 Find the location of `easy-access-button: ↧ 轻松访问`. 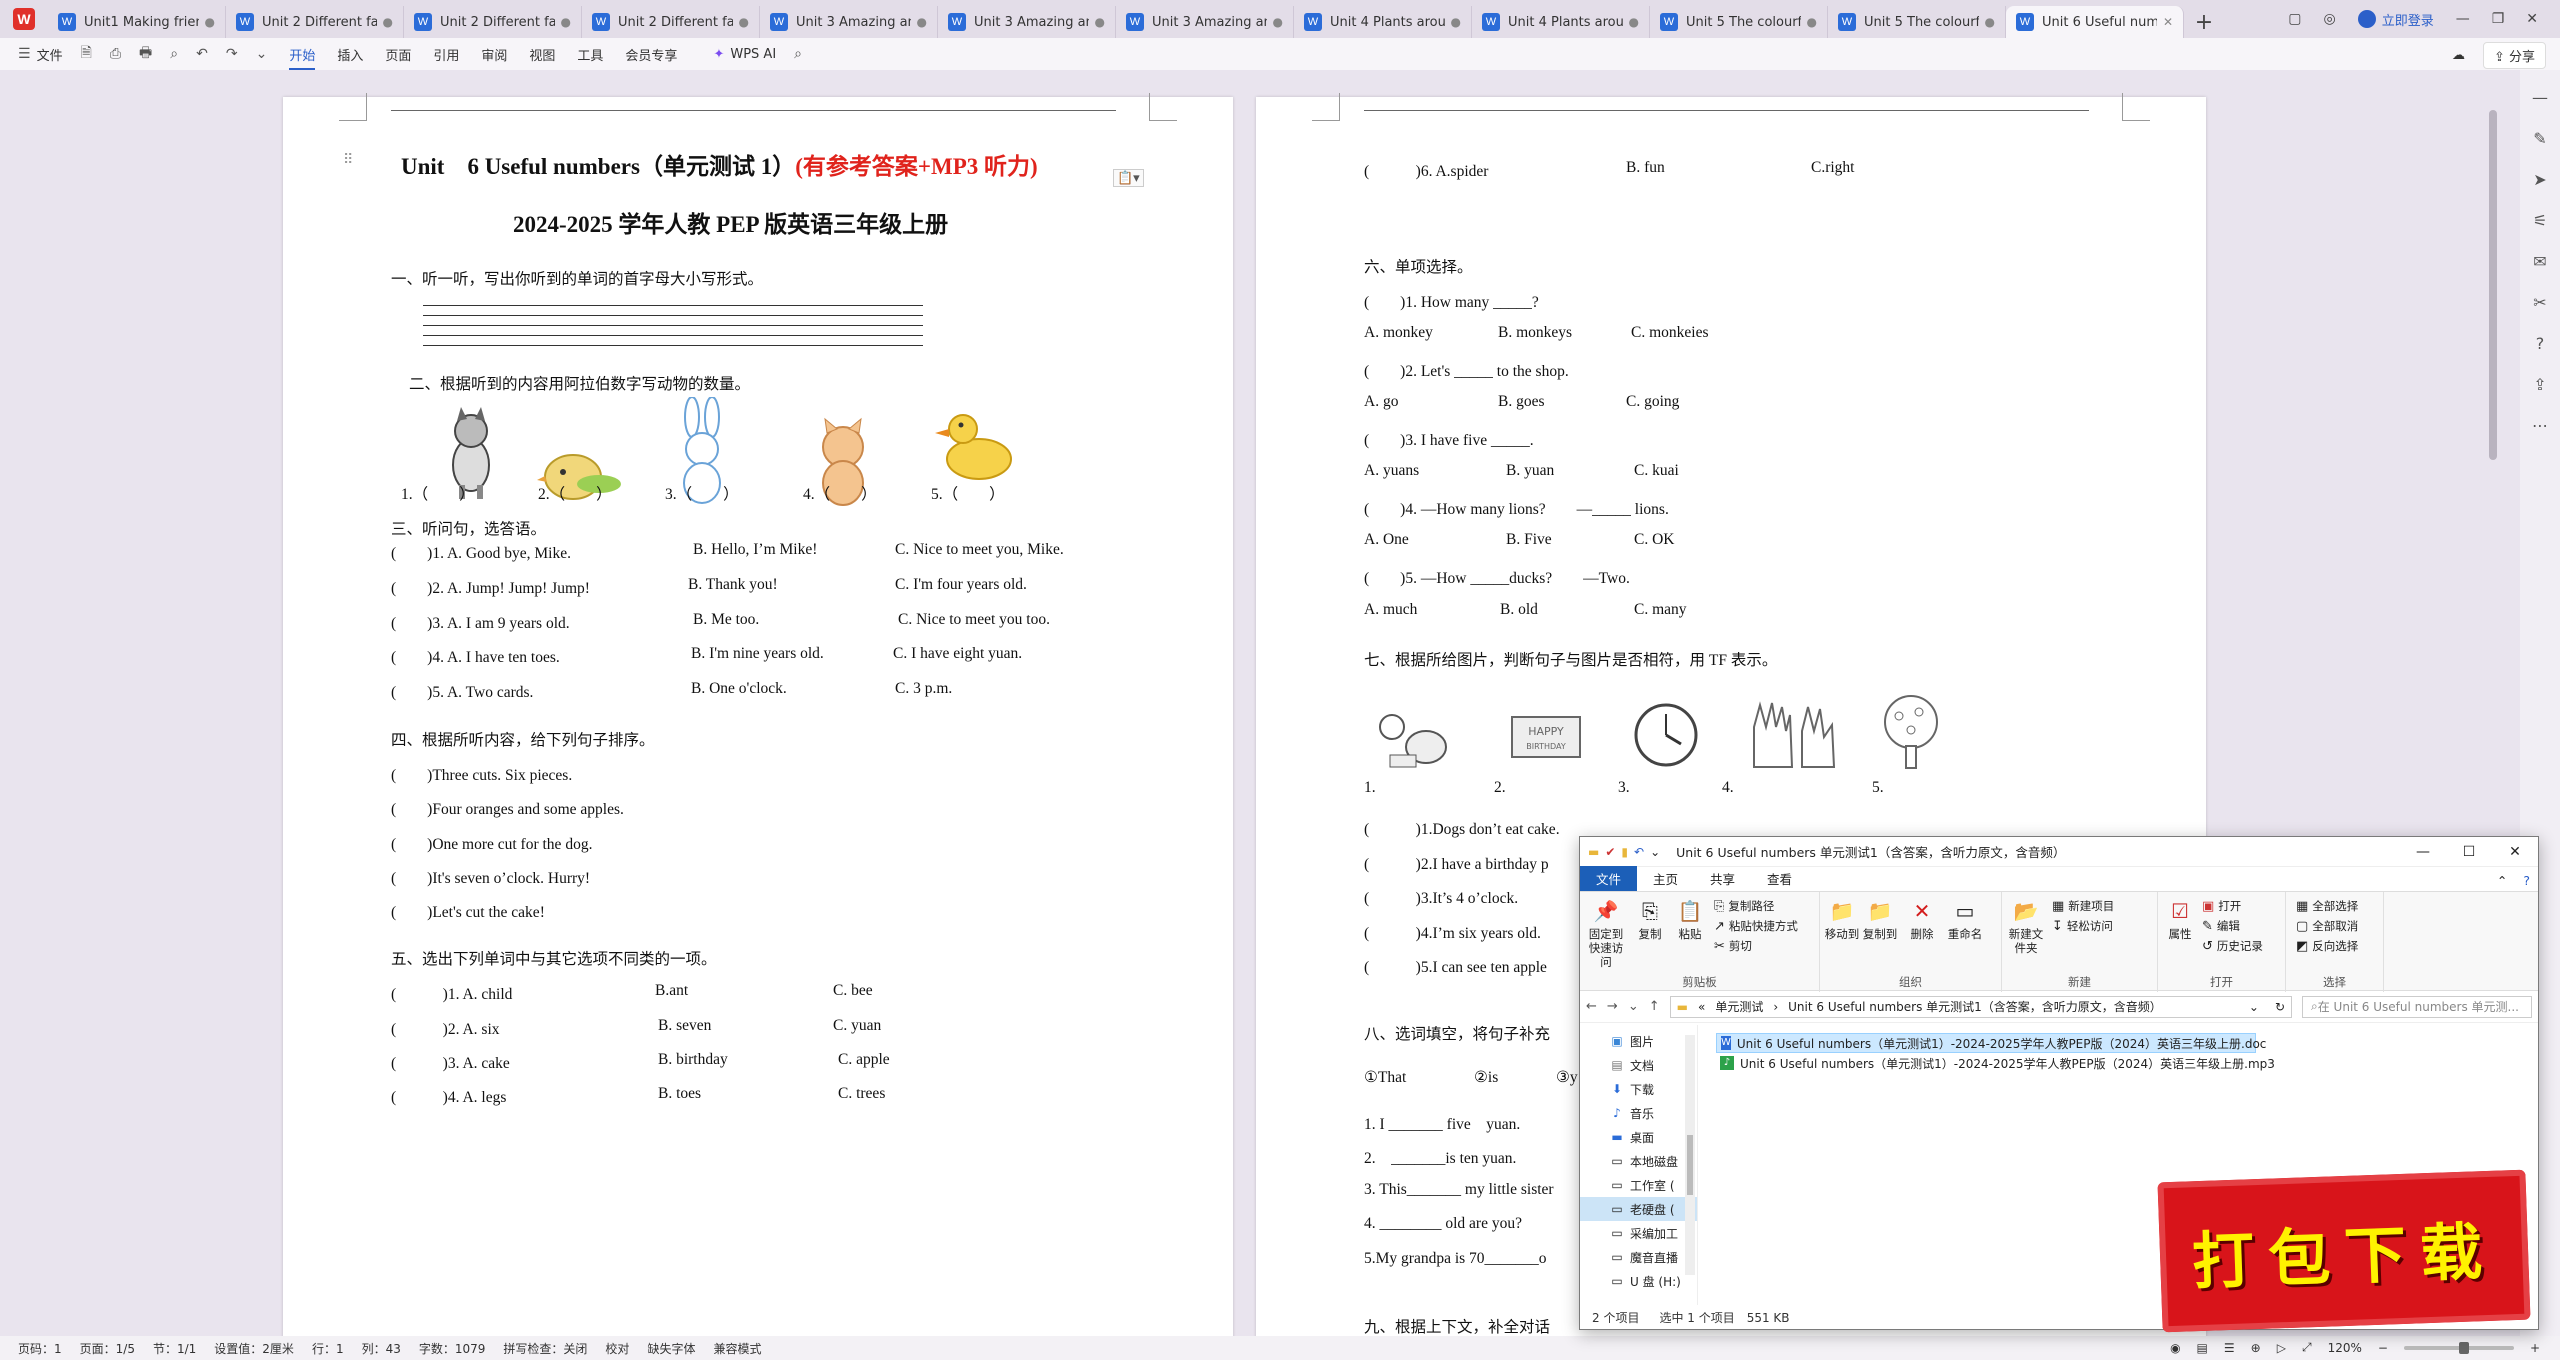

easy-access-button: ↧ 轻松访问 is located at coordinates (2082, 926).